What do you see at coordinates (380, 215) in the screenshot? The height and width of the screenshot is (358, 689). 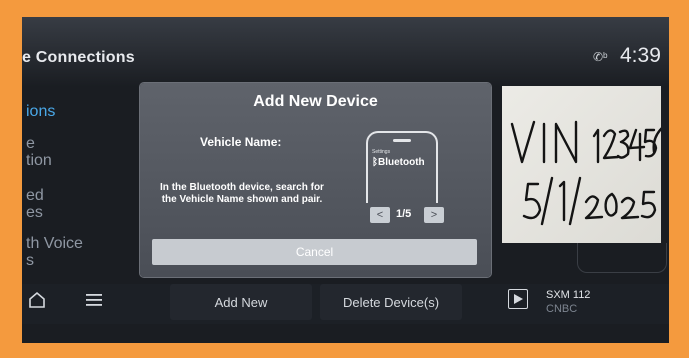 I see `previous-page-button: <` at bounding box center [380, 215].